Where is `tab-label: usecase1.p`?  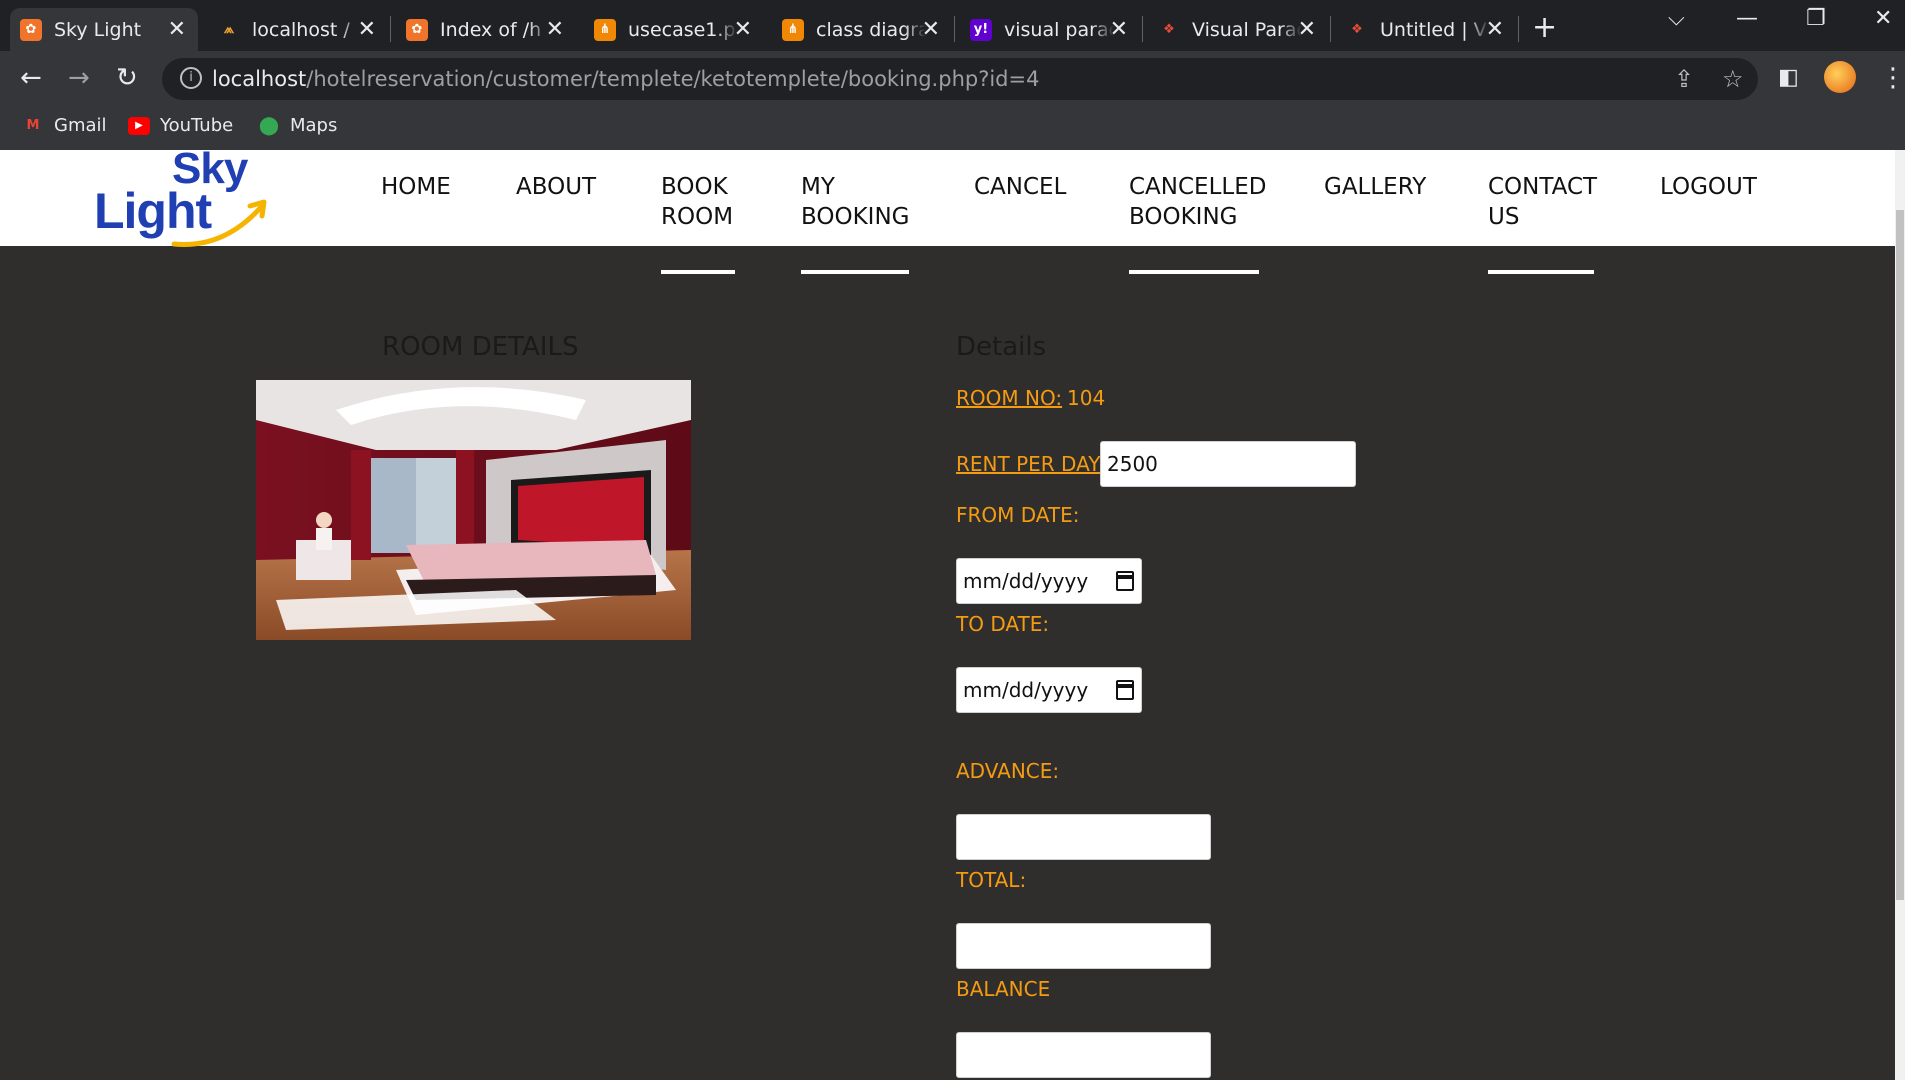
tab-label: usecase1.p is located at coordinates (682, 29).